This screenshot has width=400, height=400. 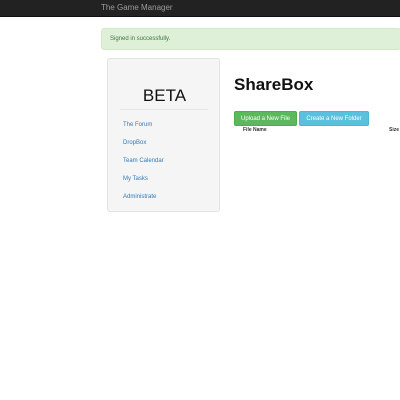 What do you see at coordinates (139, 197) in the screenshot?
I see `sidebar-link-administrate: Administrate` at bounding box center [139, 197].